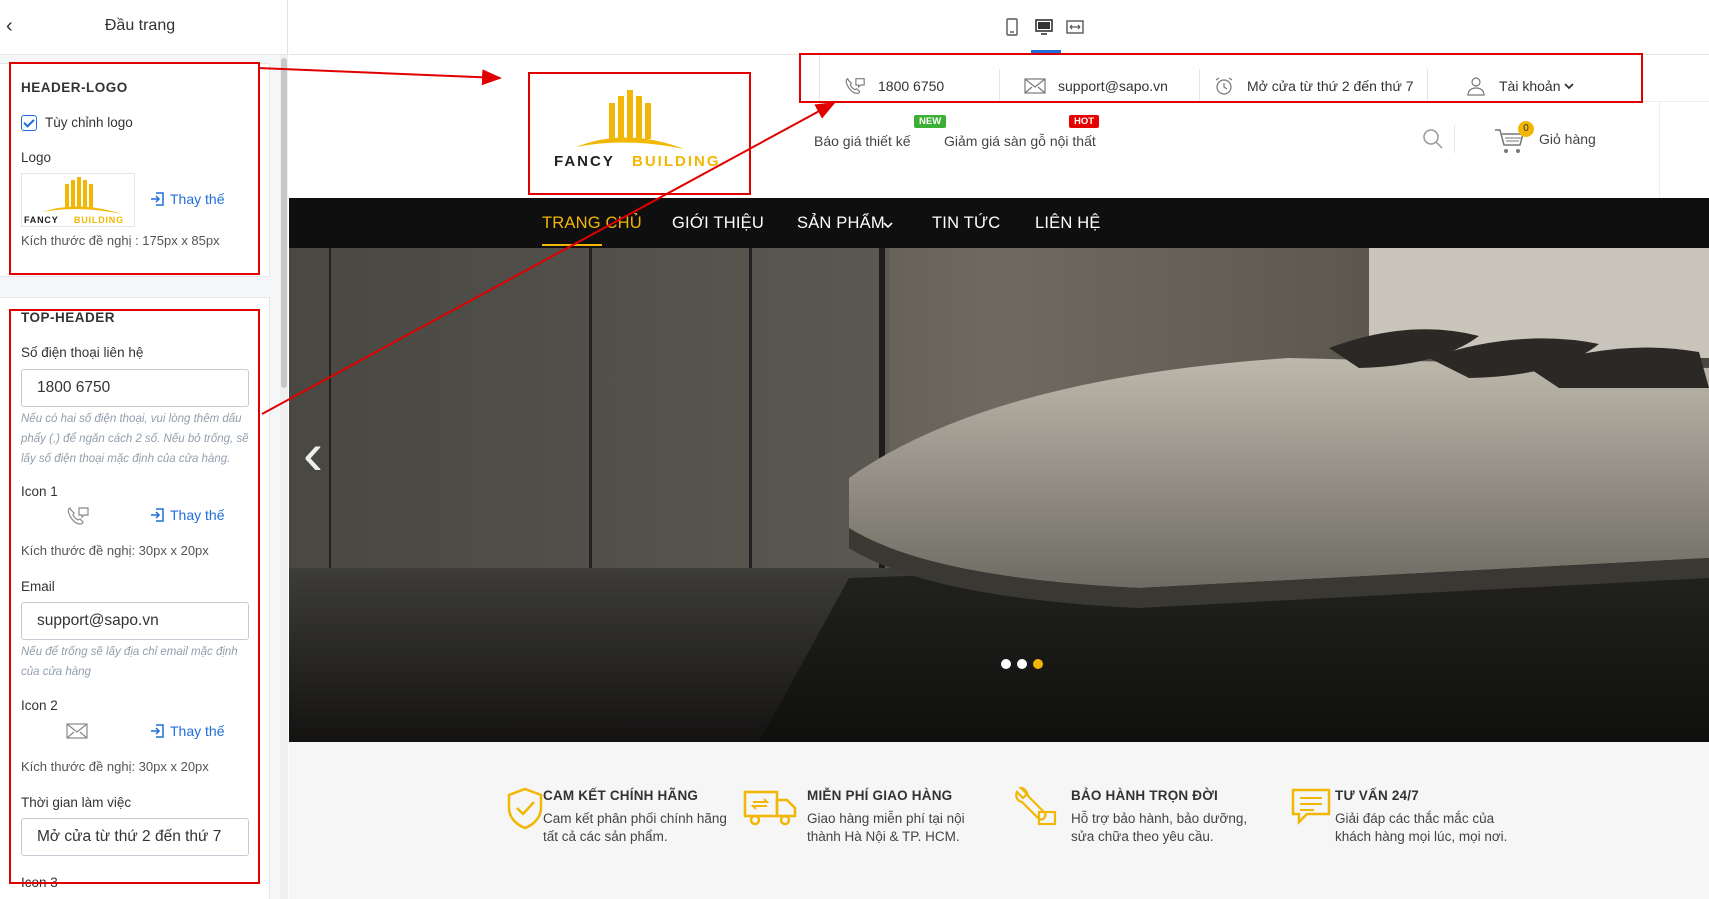  I want to click on feature-desc-line: tất cả các sản phẩm., so click(605, 836).